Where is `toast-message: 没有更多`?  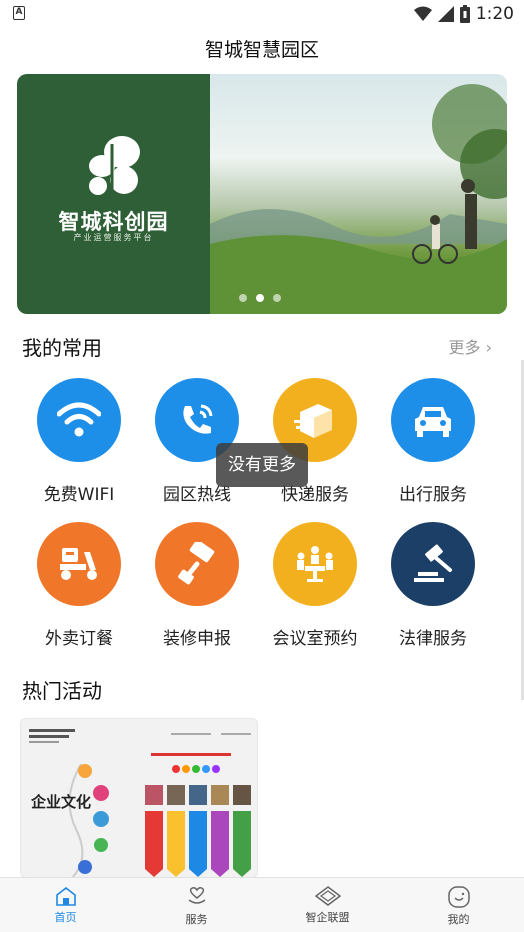 toast-message: 没有更多 is located at coordinates (262, 465).